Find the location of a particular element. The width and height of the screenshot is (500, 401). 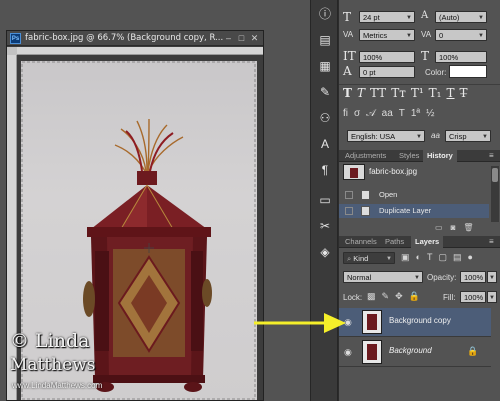

swash-icon: 𝒜 is located at coordinates (370, 115).